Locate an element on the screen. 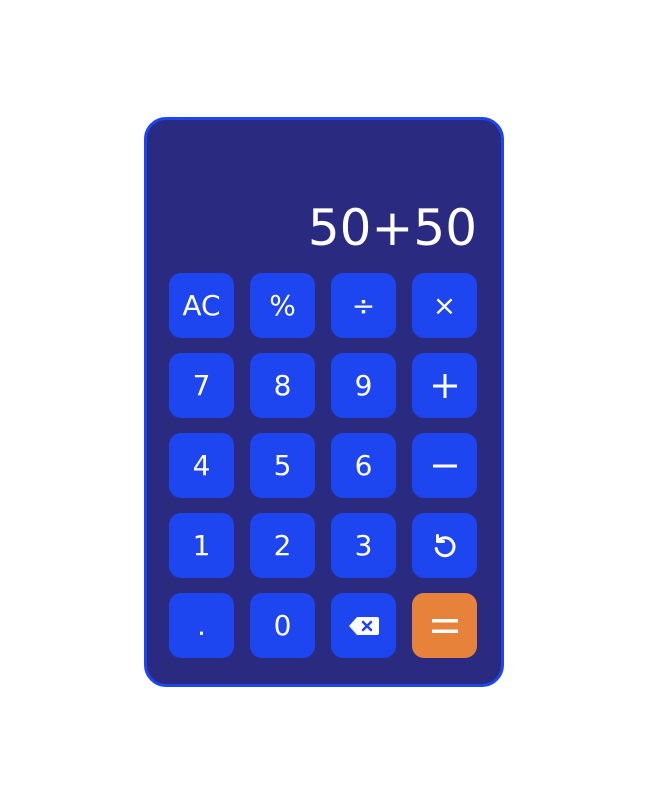 Image resolution: width=648 pixels, height=794 pixels. backspace-icon is located at coordinates (363, 625).